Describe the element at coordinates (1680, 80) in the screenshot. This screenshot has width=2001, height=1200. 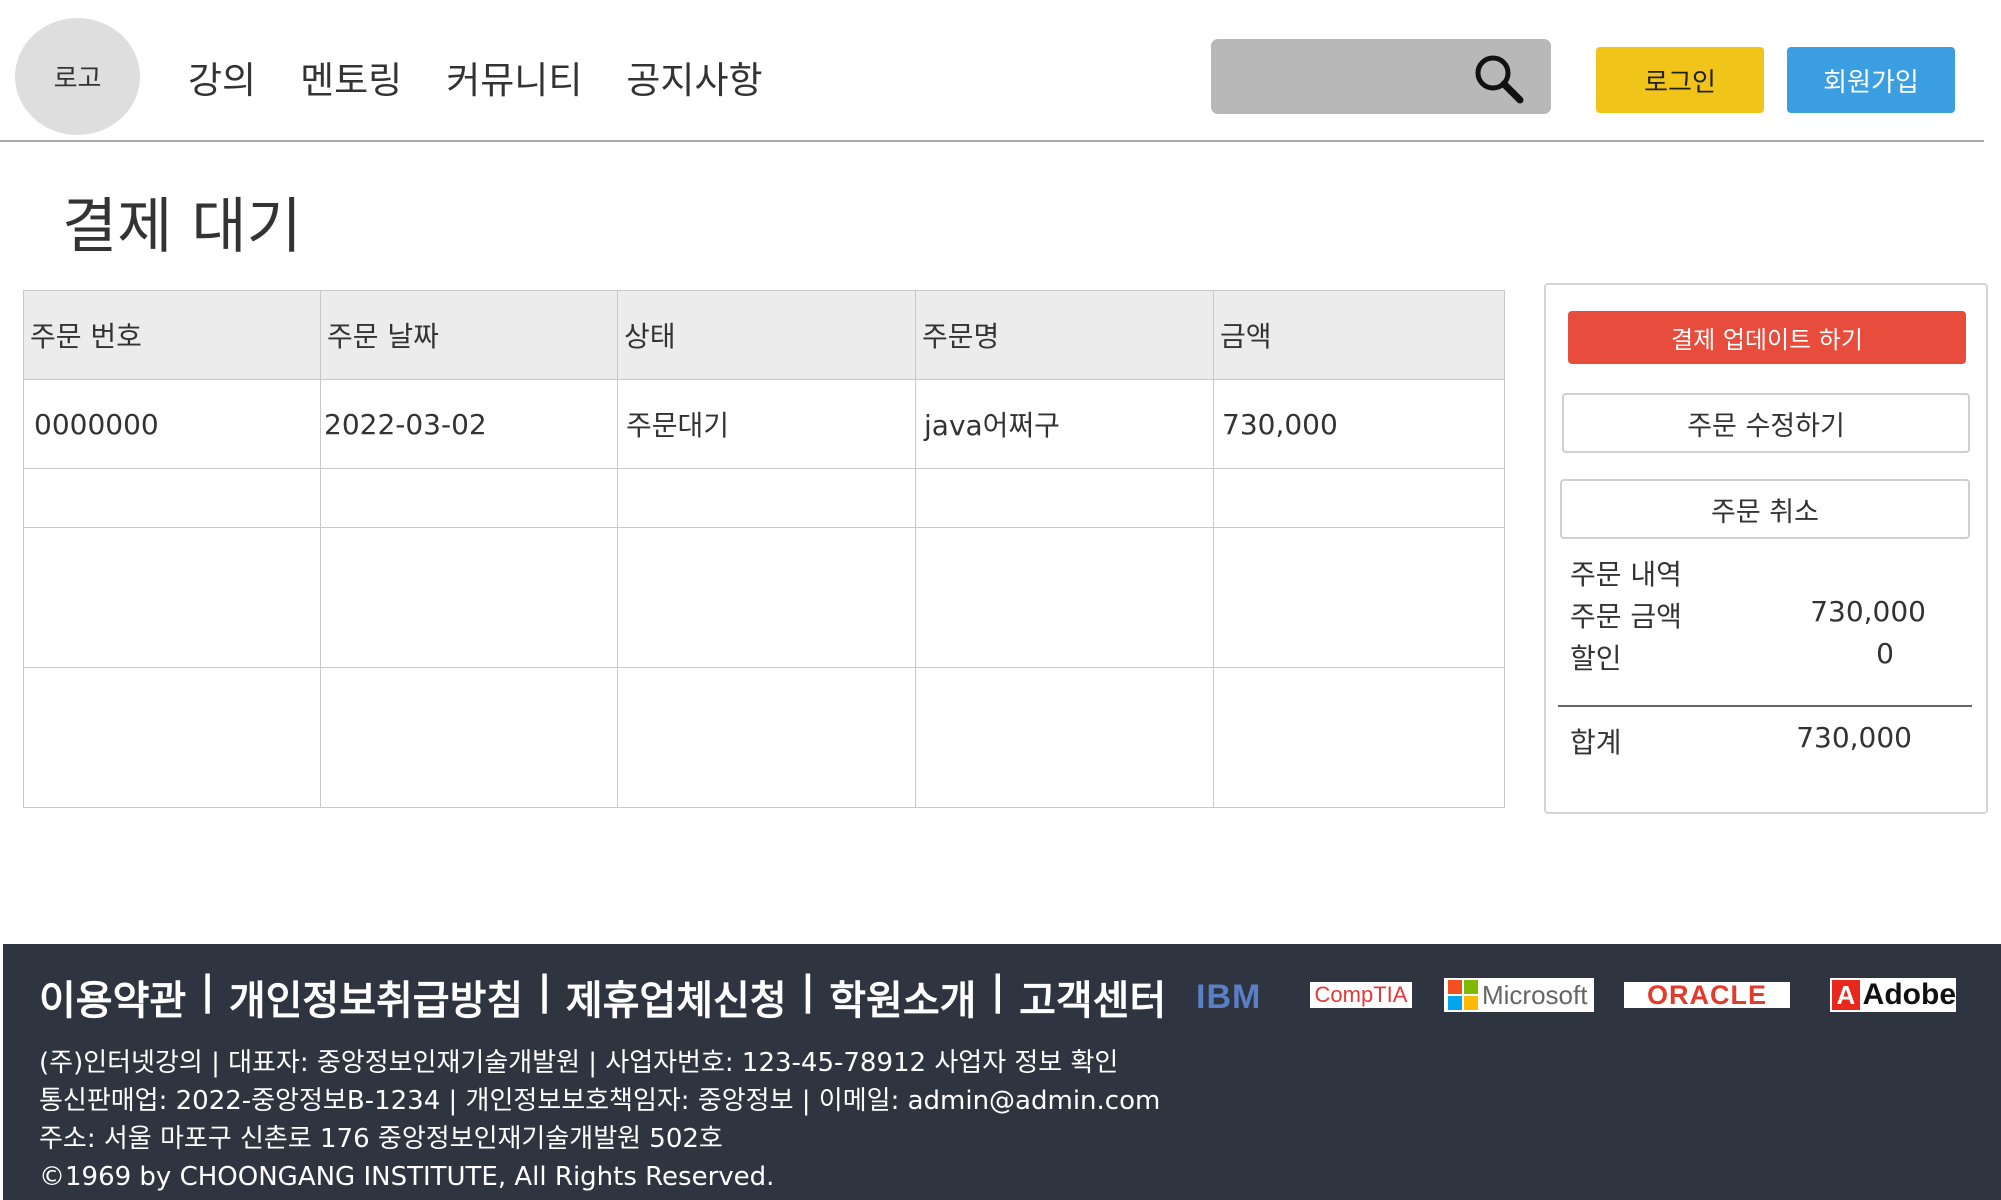
I see `login-button: 로그인` at that location.